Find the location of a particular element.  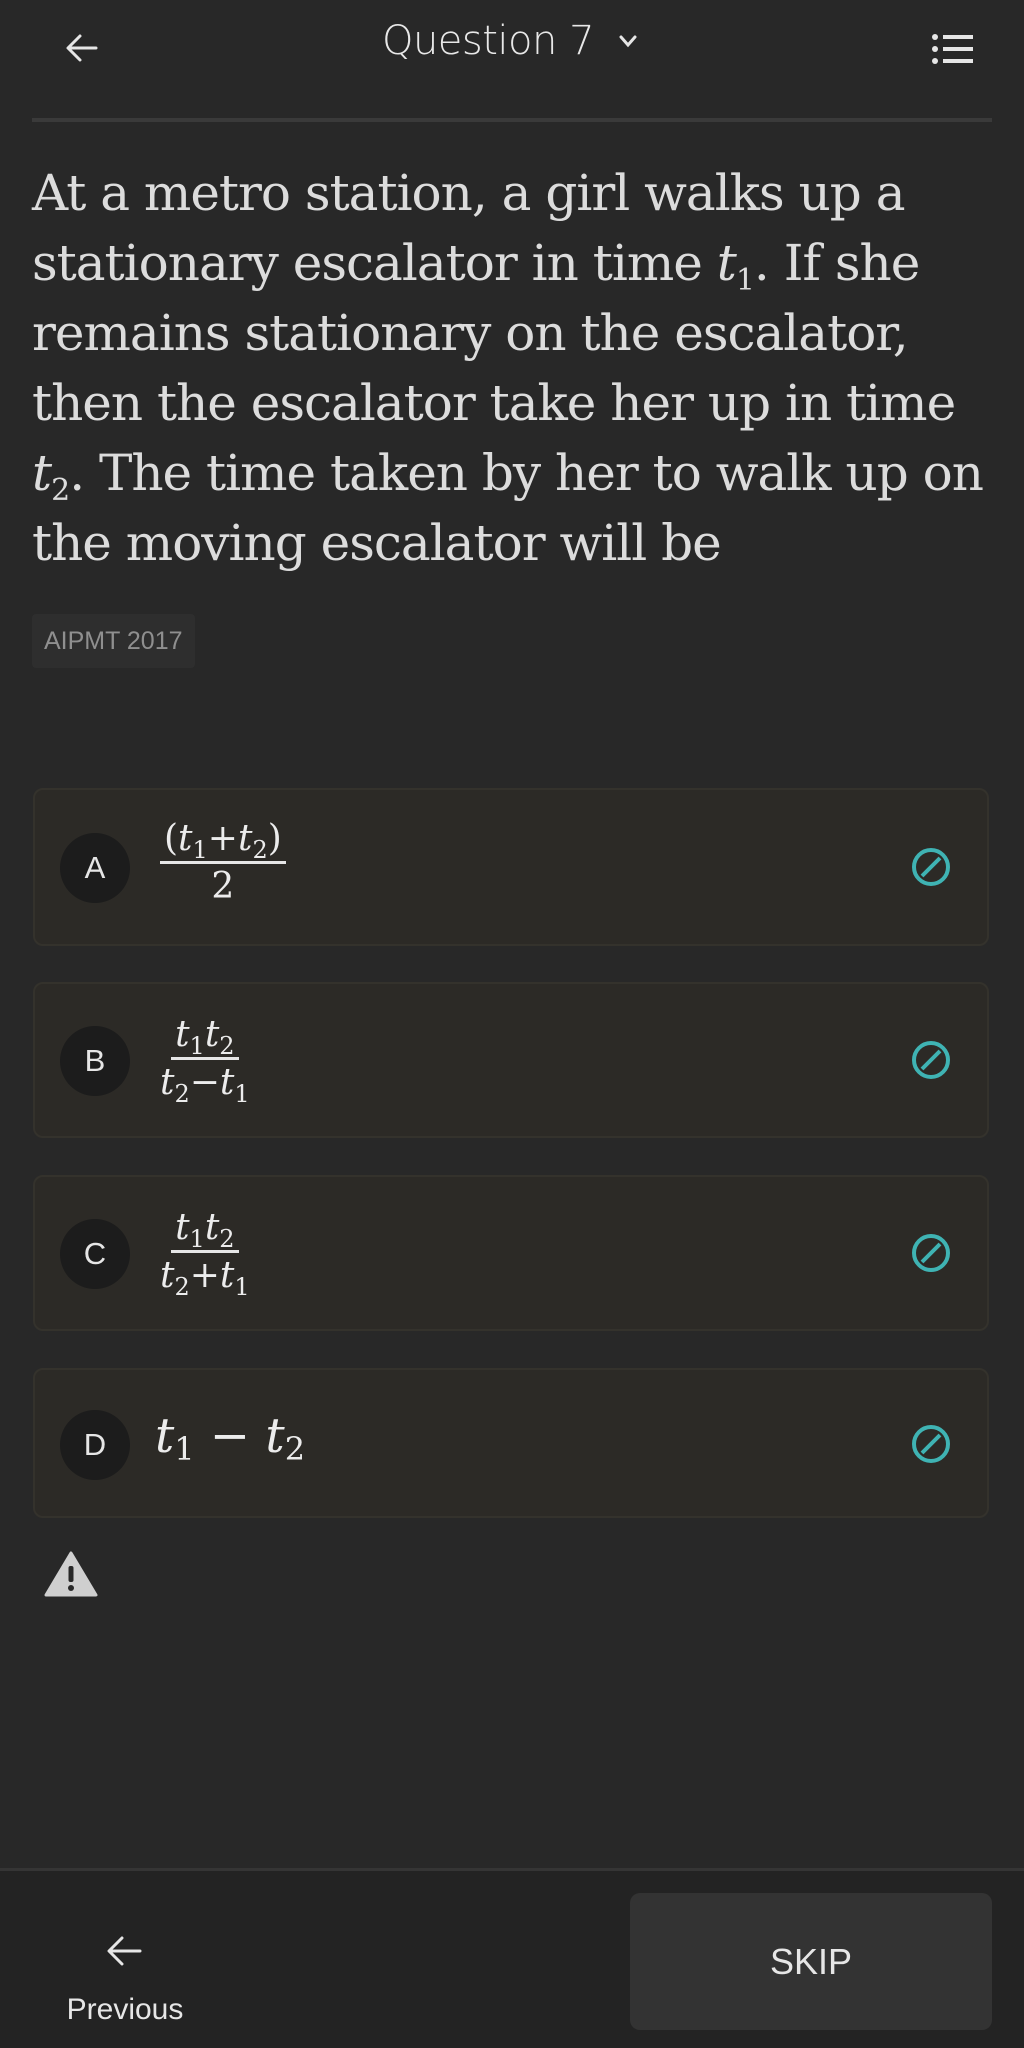

top-bar: Question 7 is located at coordinates (512, 60).